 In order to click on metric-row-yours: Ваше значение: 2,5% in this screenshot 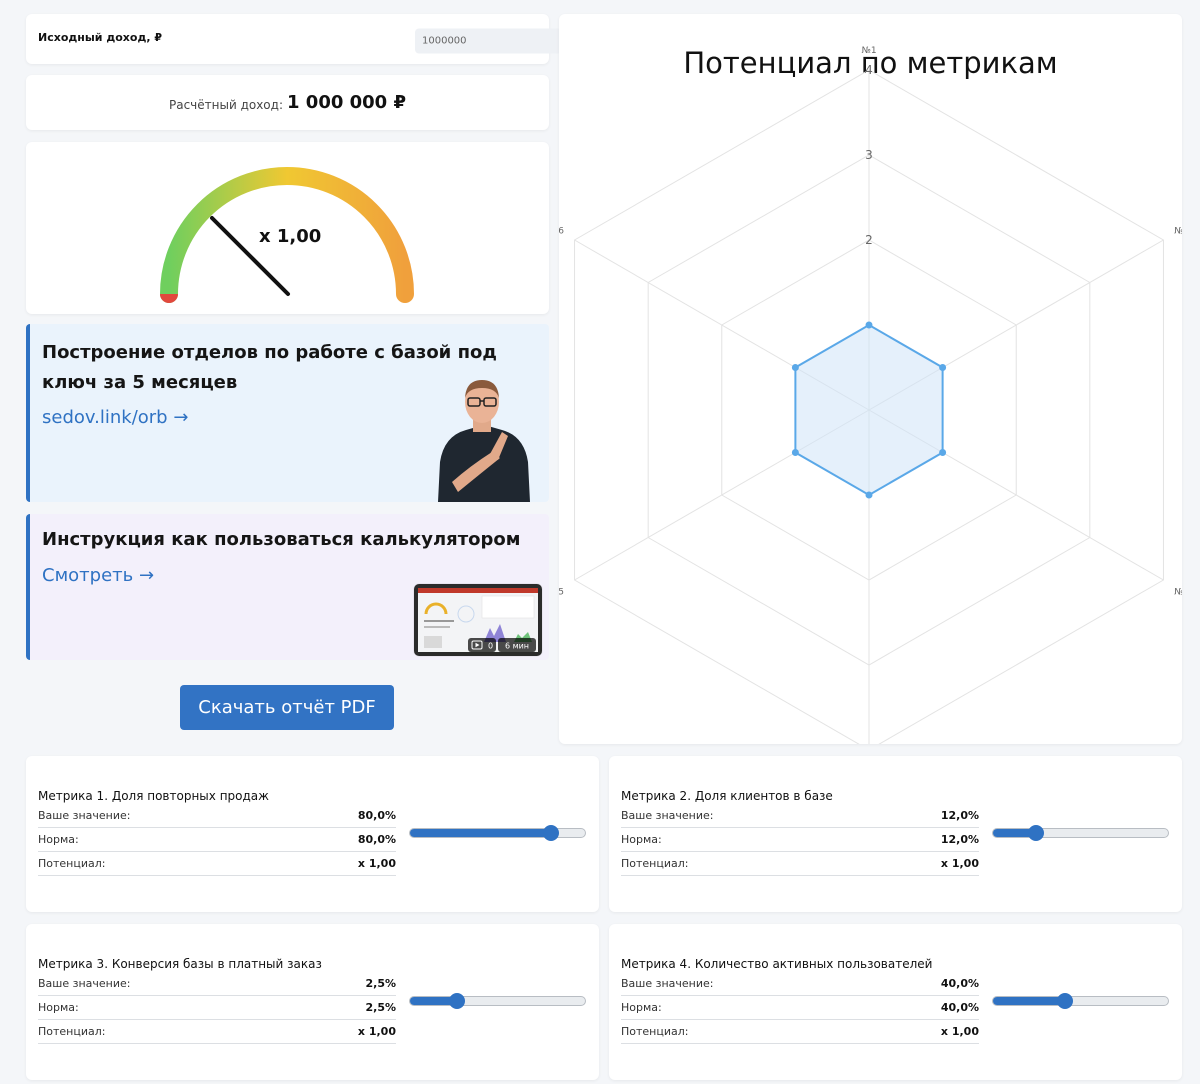, I will do `click(217, 984)`.